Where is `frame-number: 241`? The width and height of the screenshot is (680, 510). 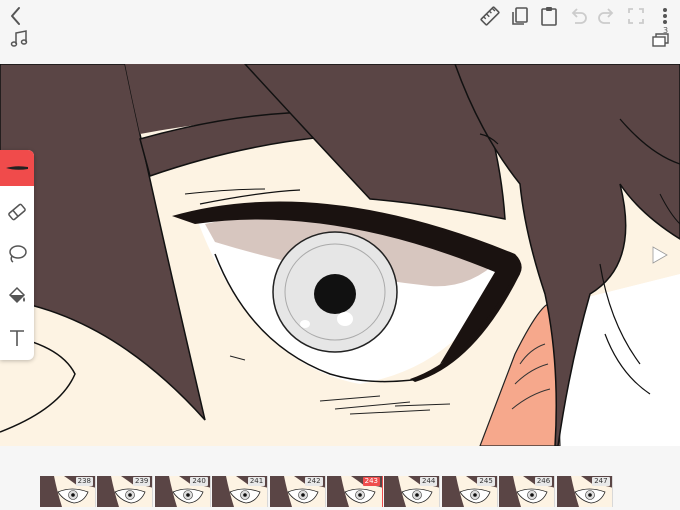 frame-number: 241 is located at coordinates (256, 481).